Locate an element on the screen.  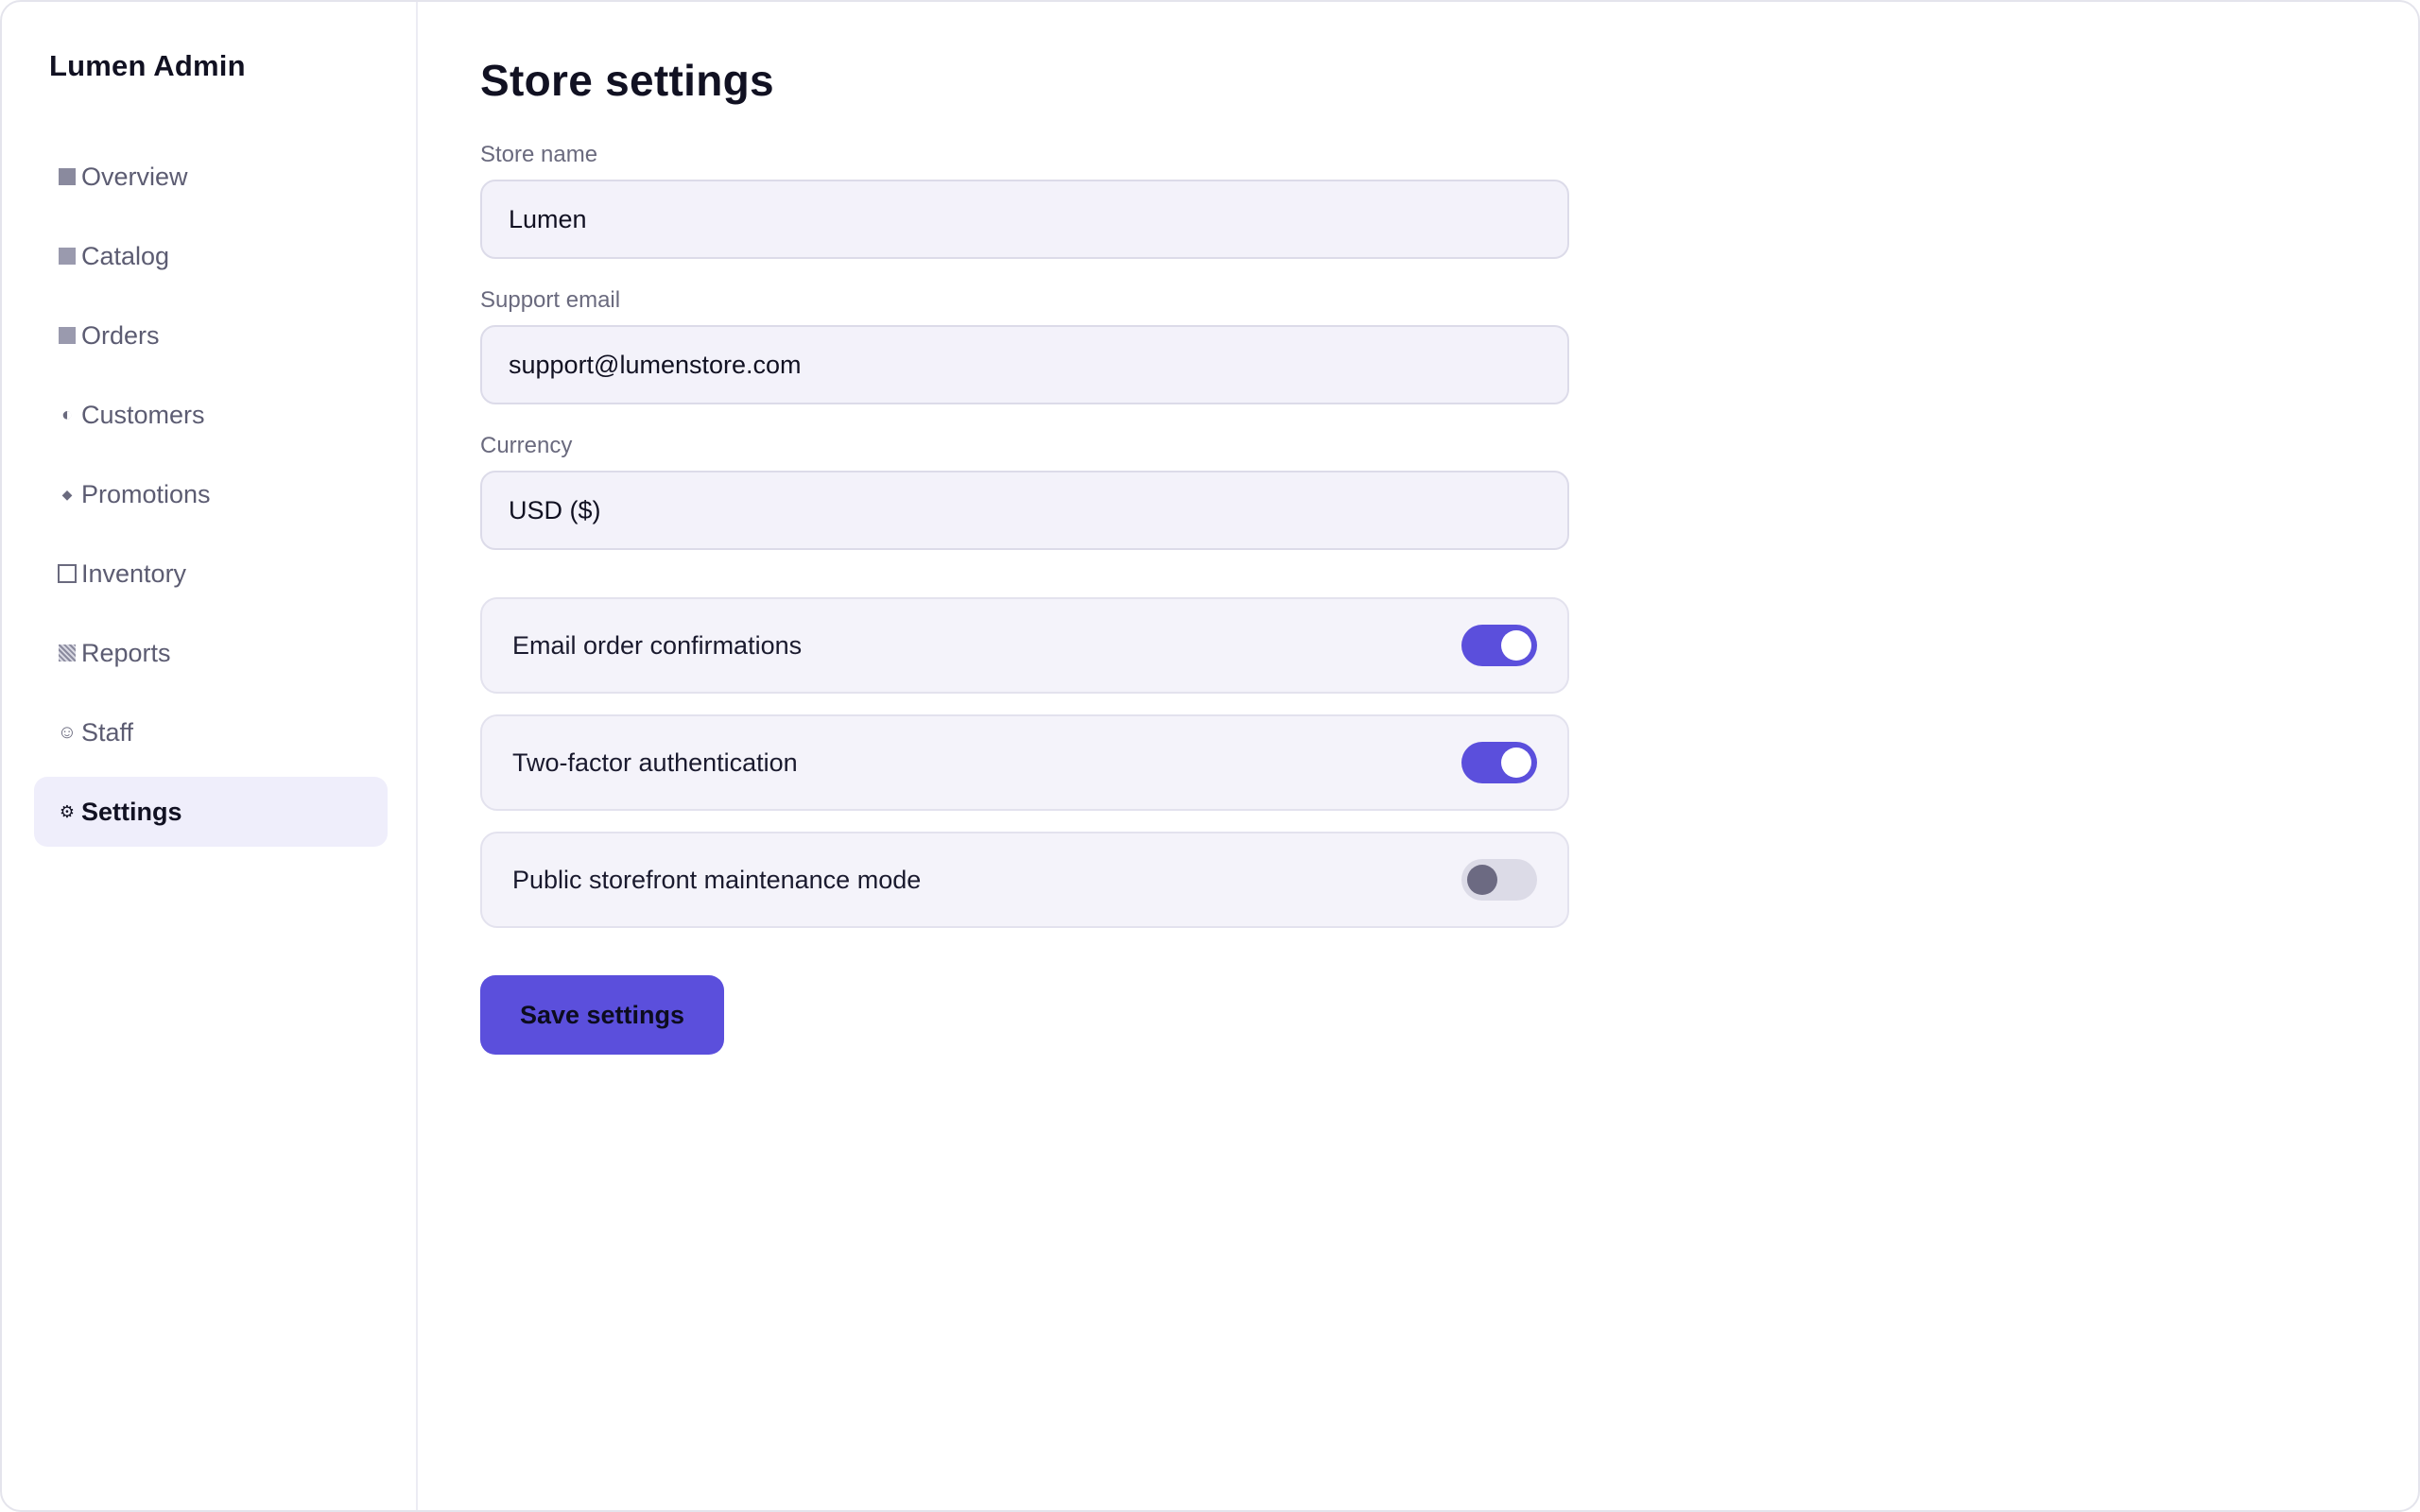
sidebar-item-label: Reports is located at coordinates (126, 652).